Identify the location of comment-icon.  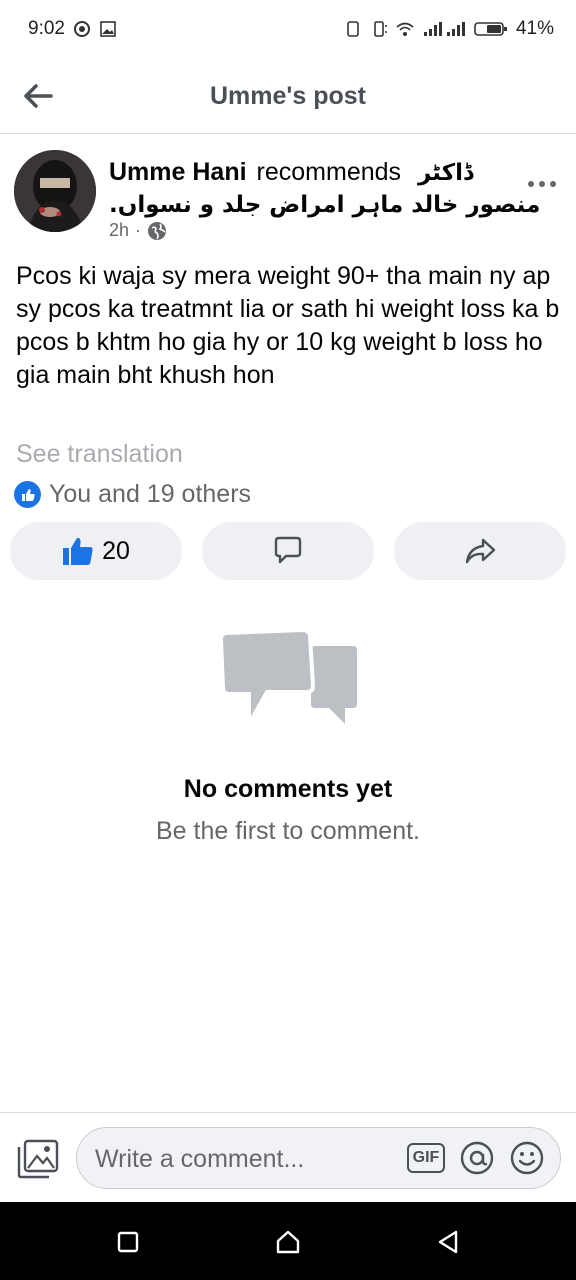
(288, 550).